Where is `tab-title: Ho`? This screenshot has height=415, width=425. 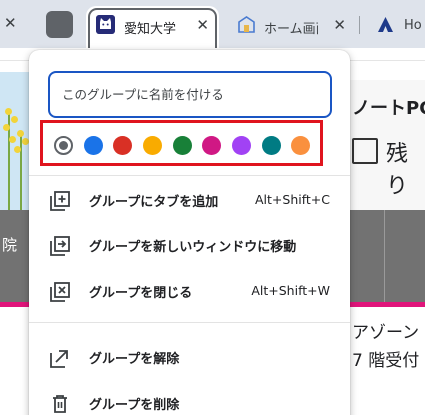 tab-title: Ho is located at coordinates (413, 25).